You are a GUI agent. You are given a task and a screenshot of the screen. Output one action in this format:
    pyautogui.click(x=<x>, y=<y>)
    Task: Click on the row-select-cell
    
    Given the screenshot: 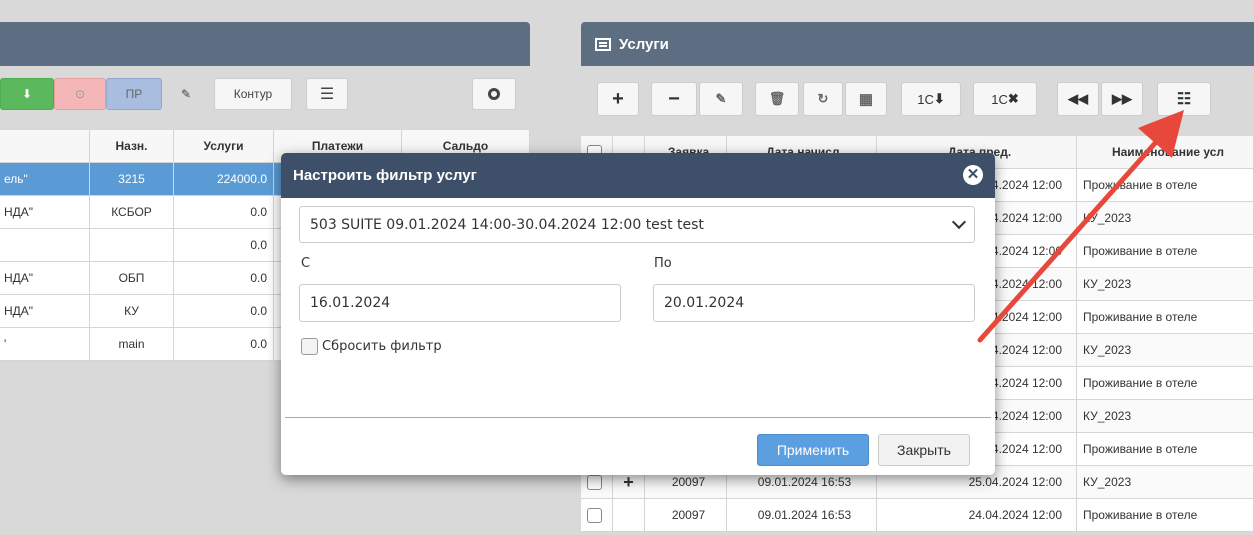 What is the action you would take?
    pyautogui.click(x=597, y=515)
    